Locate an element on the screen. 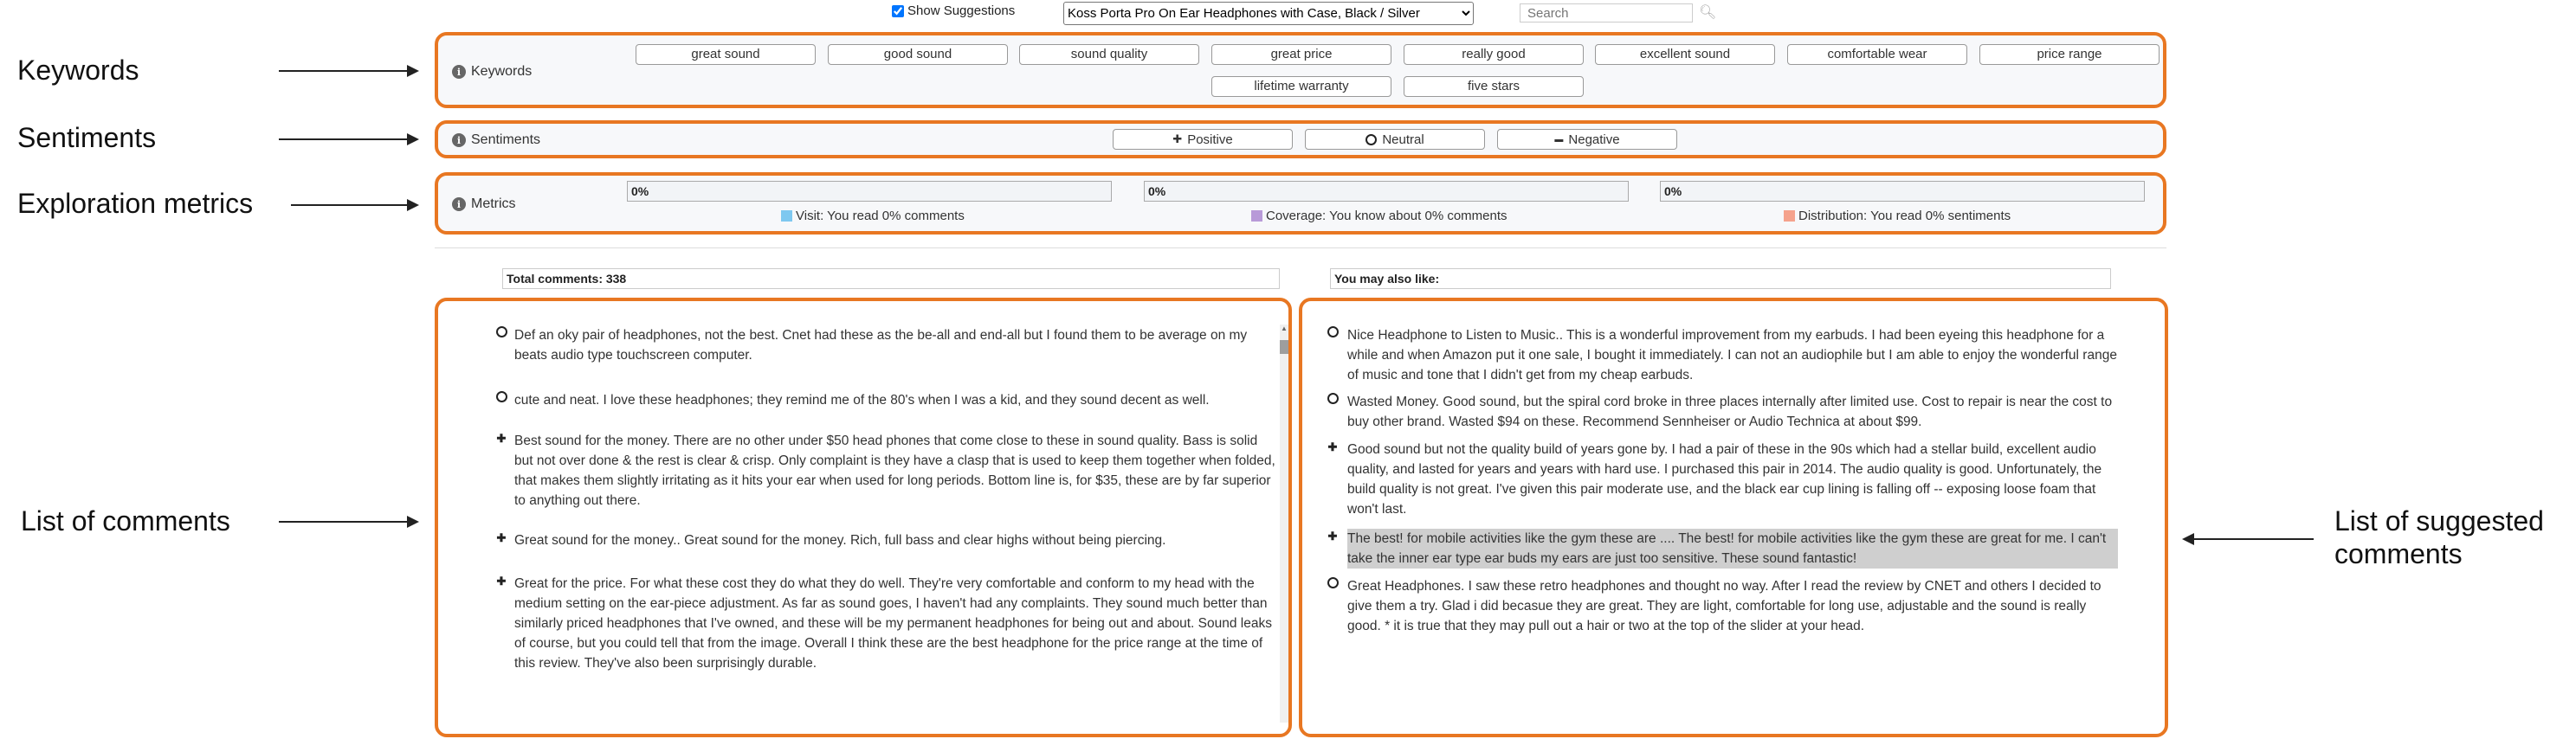 Image resolution: width=2576 pixels, height=739 pixels. scroll-up-icon: ▲ is located at coordinates (1284, 330).